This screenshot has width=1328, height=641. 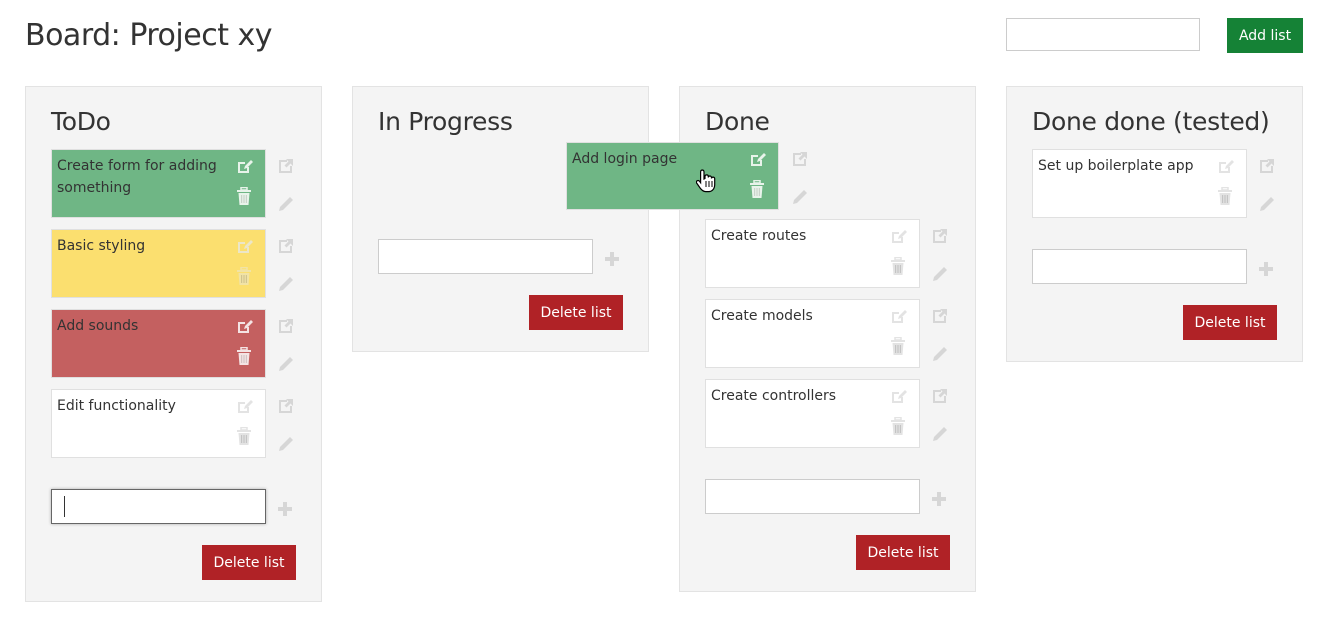 I want to click on card-text: Create form for adding something, so click(x=137, y=177).